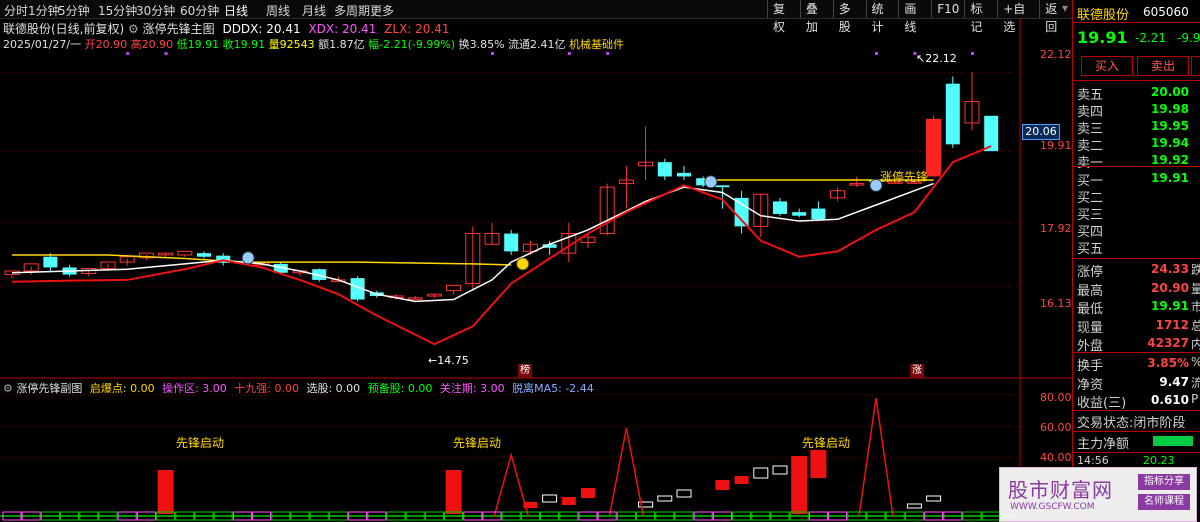  What do you see at coordinates (1107, 66) in the screenshot?
I see `buy-button: 买入` at bounding box center [1107, 66].